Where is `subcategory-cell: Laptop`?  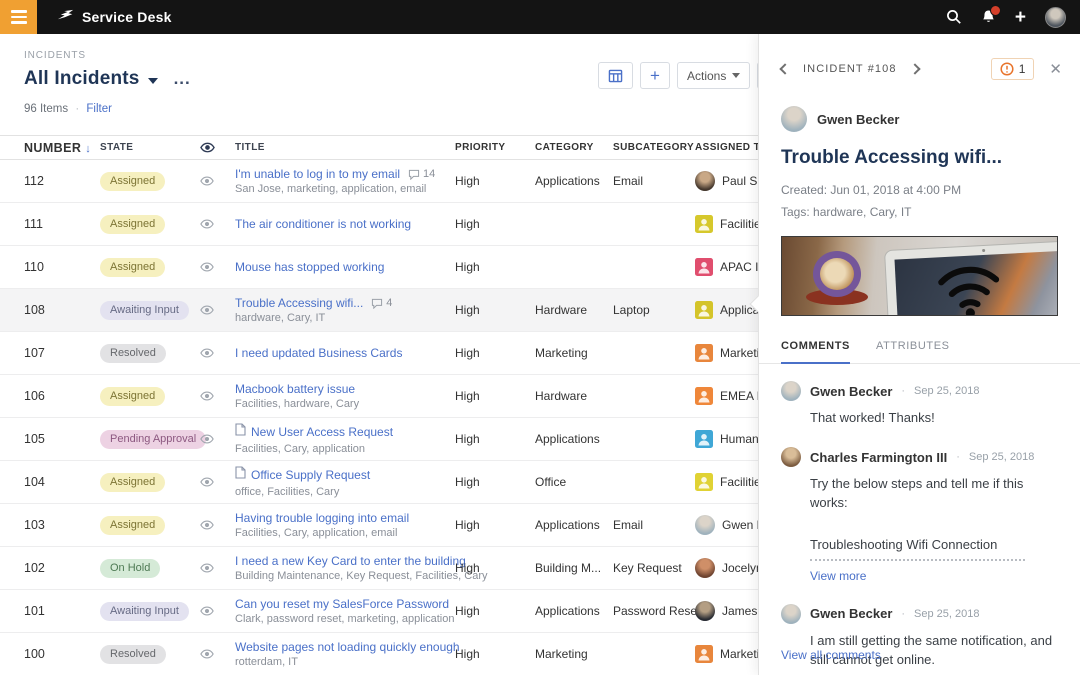
subcategory-cell: Laptop is located at coordinates (631, 310).